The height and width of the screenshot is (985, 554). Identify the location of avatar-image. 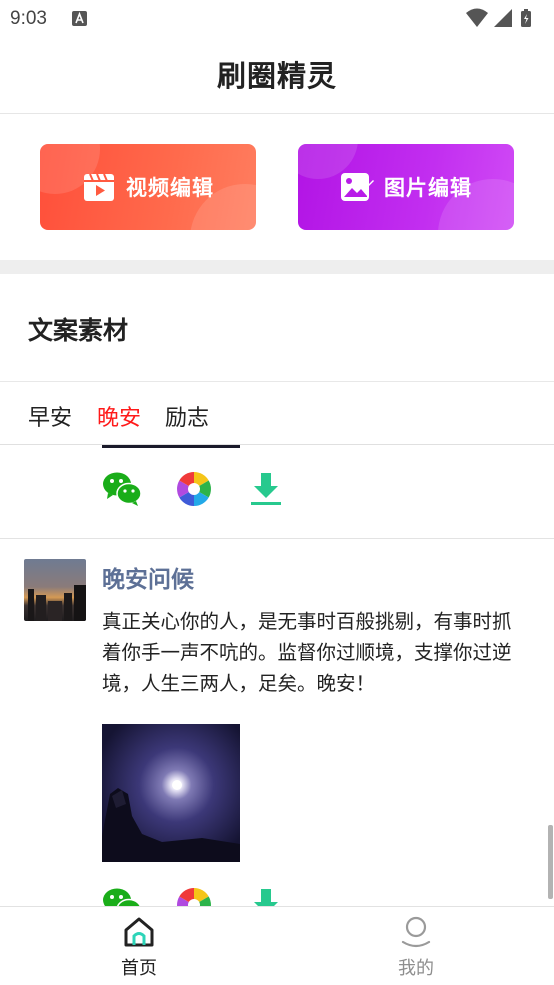
(55, 590).